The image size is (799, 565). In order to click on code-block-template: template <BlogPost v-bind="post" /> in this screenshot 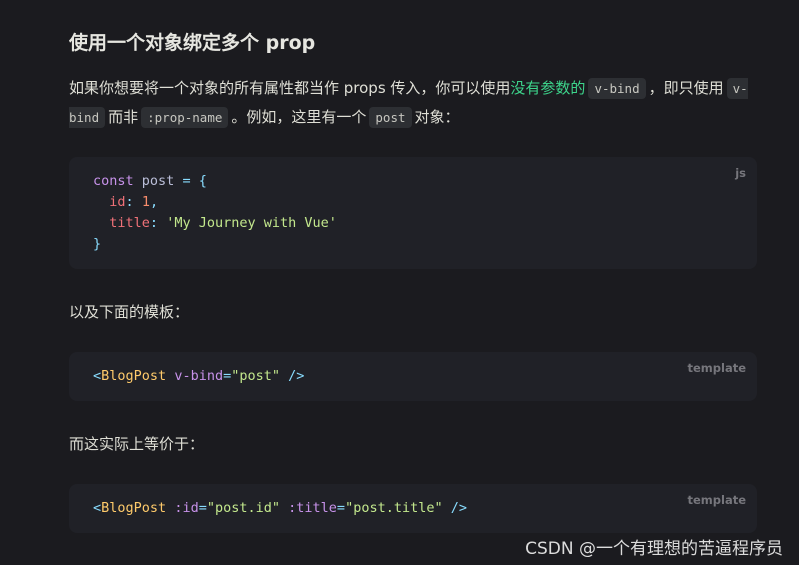, I will do `click(413, 376)`.